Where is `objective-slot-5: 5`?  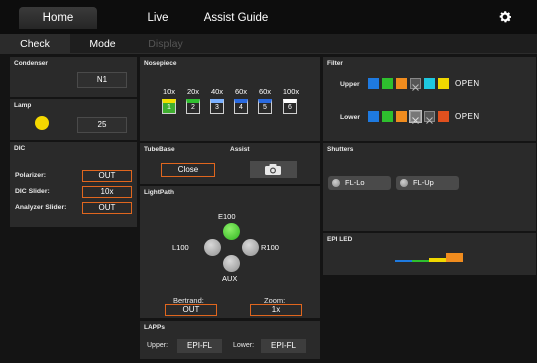
objective-slot-5: 5 is located at coordinates (265, 106).